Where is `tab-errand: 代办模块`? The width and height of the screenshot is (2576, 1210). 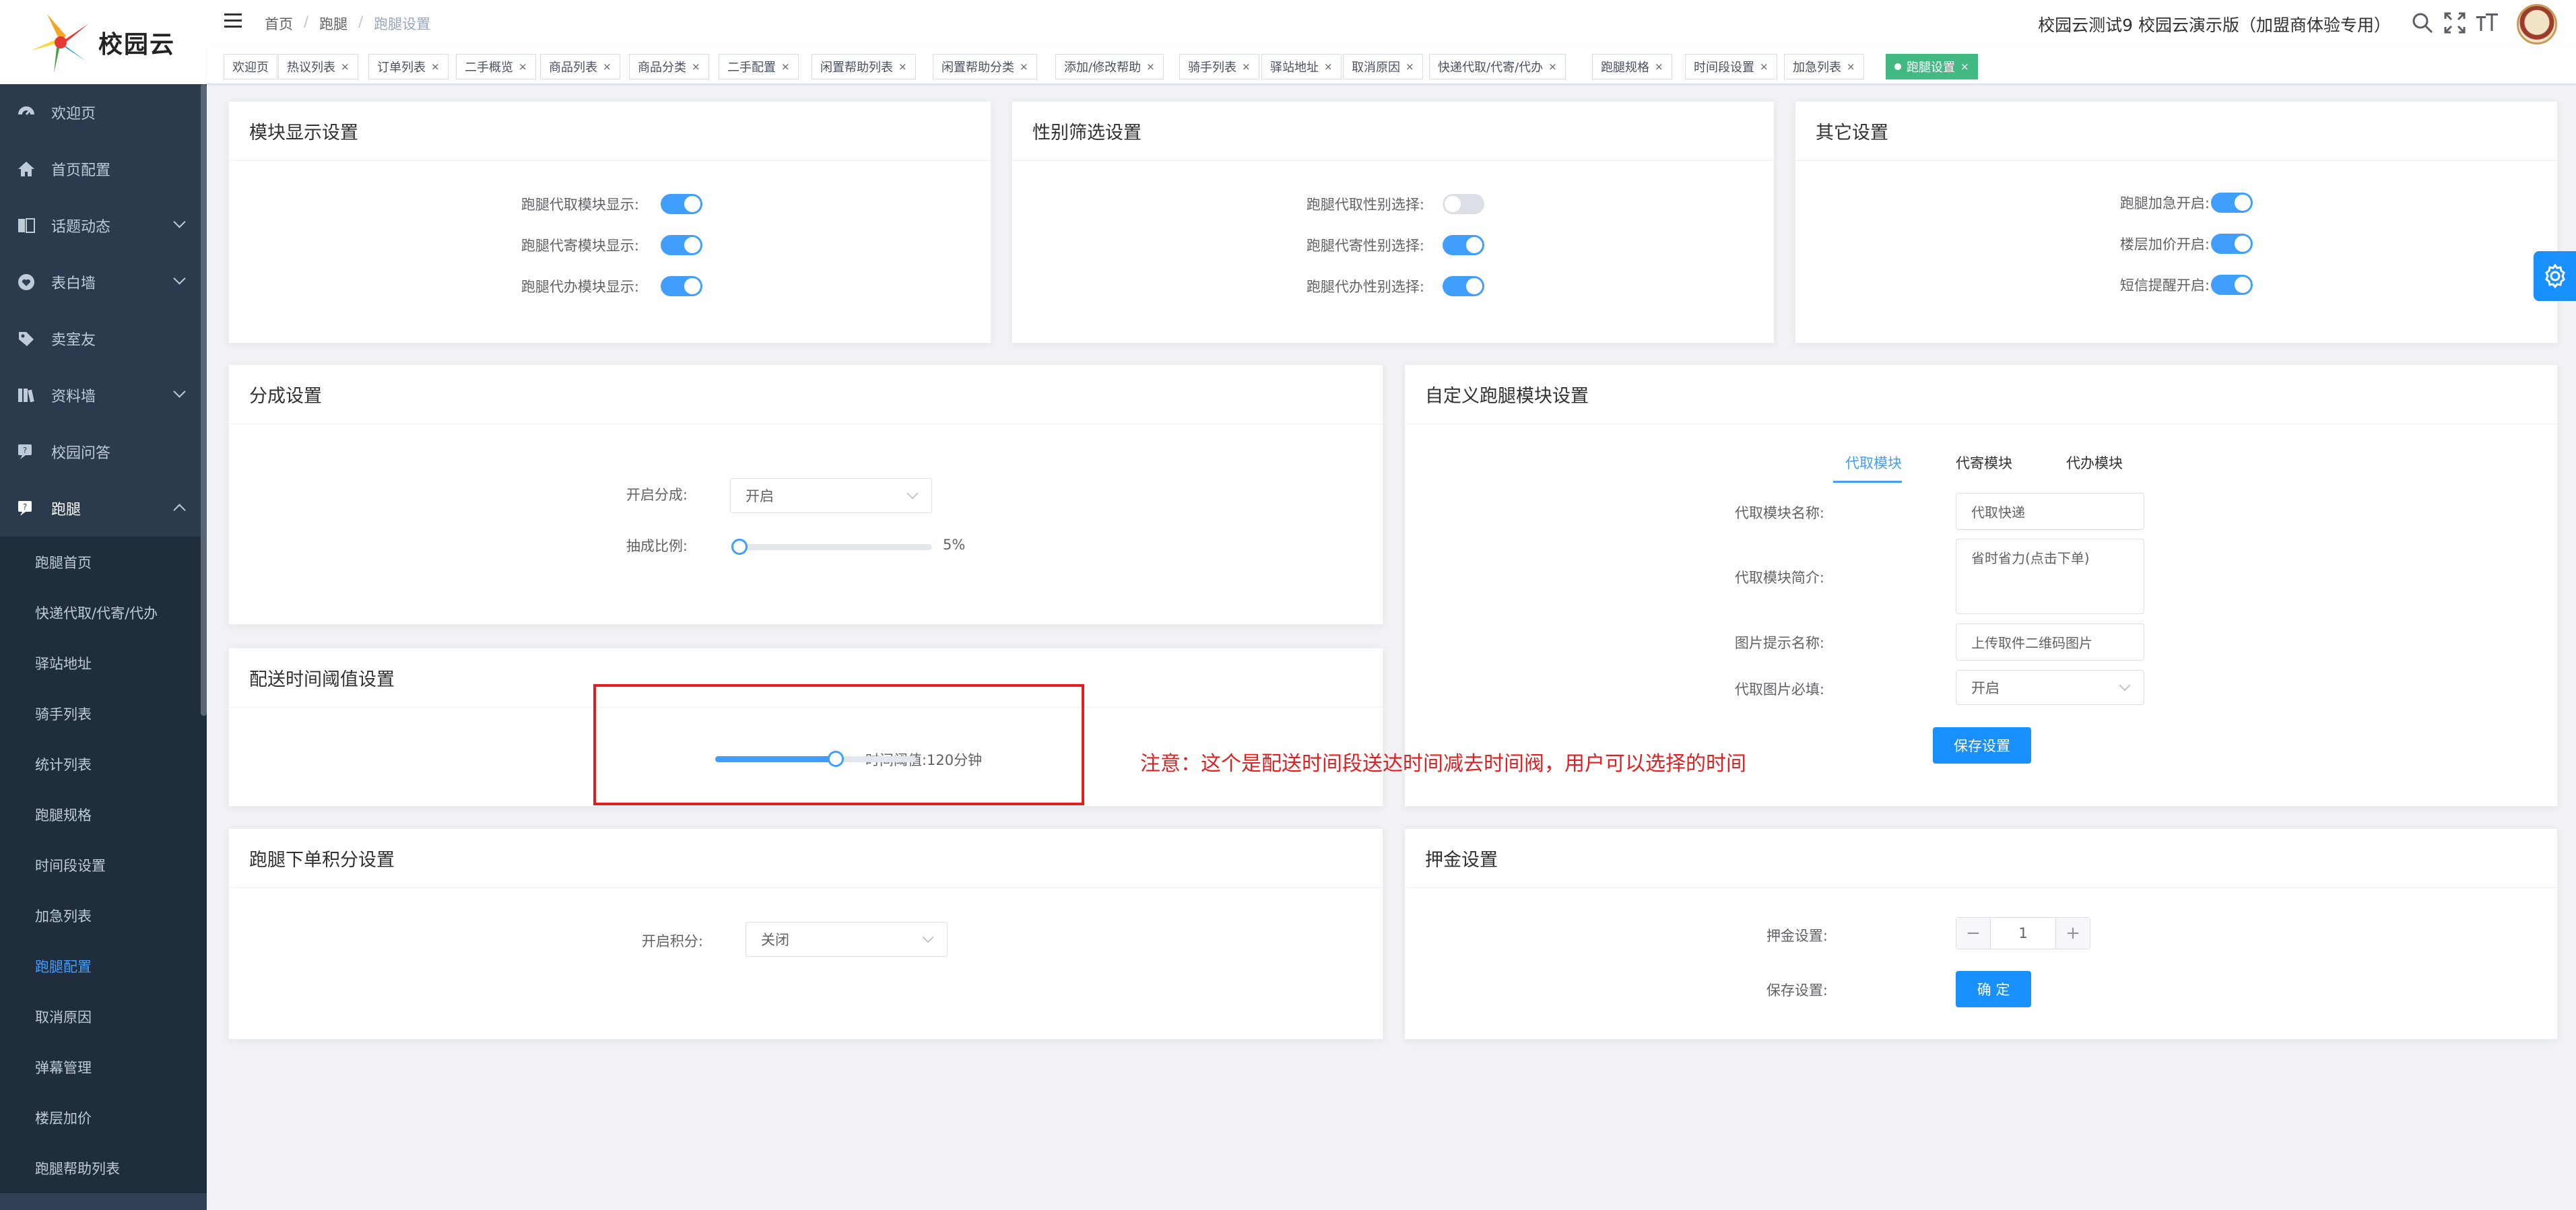
tab-errand: 代办模块 is located at coordinates (2094, 463).